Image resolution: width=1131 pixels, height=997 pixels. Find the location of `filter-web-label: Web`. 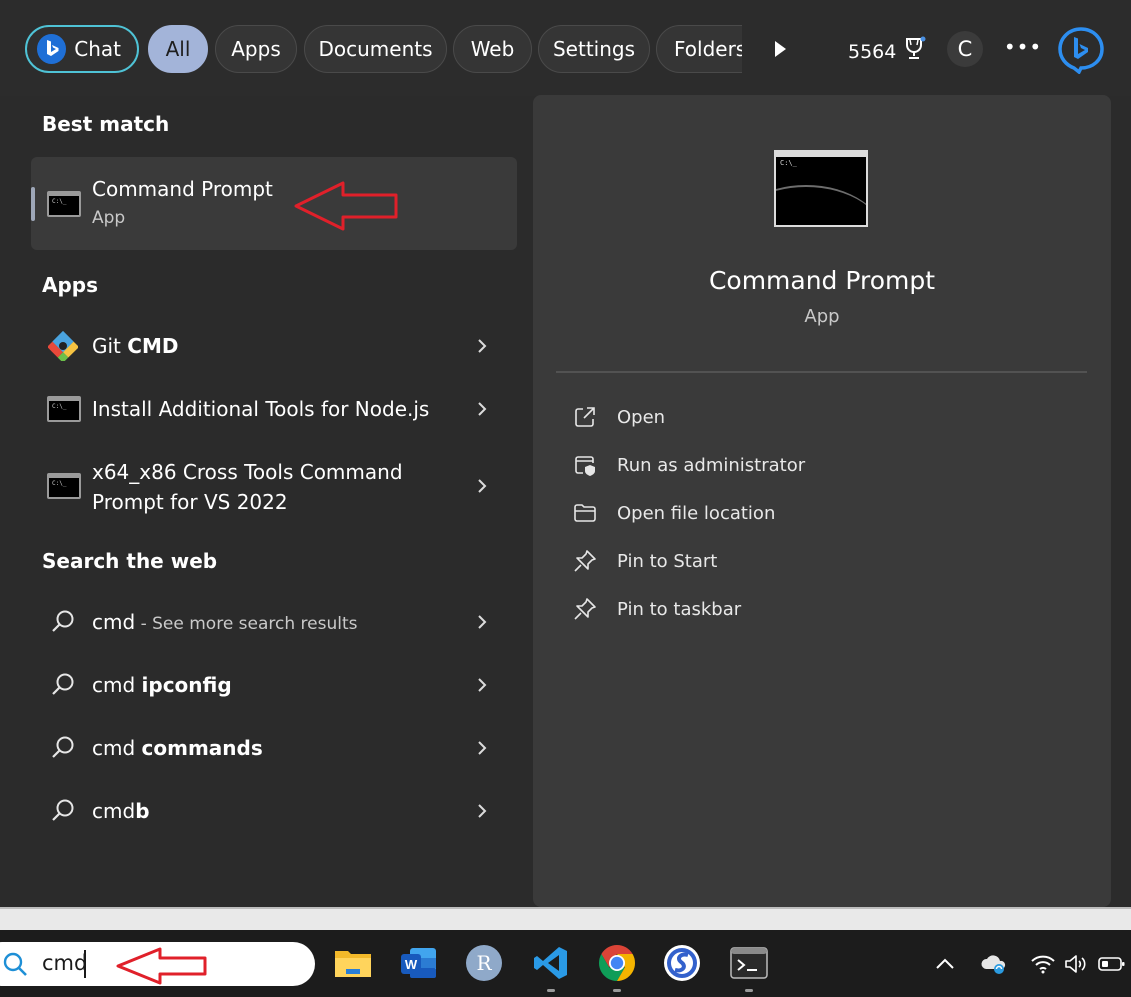

filter-web-label: Web is located at coordinates (492, 49).